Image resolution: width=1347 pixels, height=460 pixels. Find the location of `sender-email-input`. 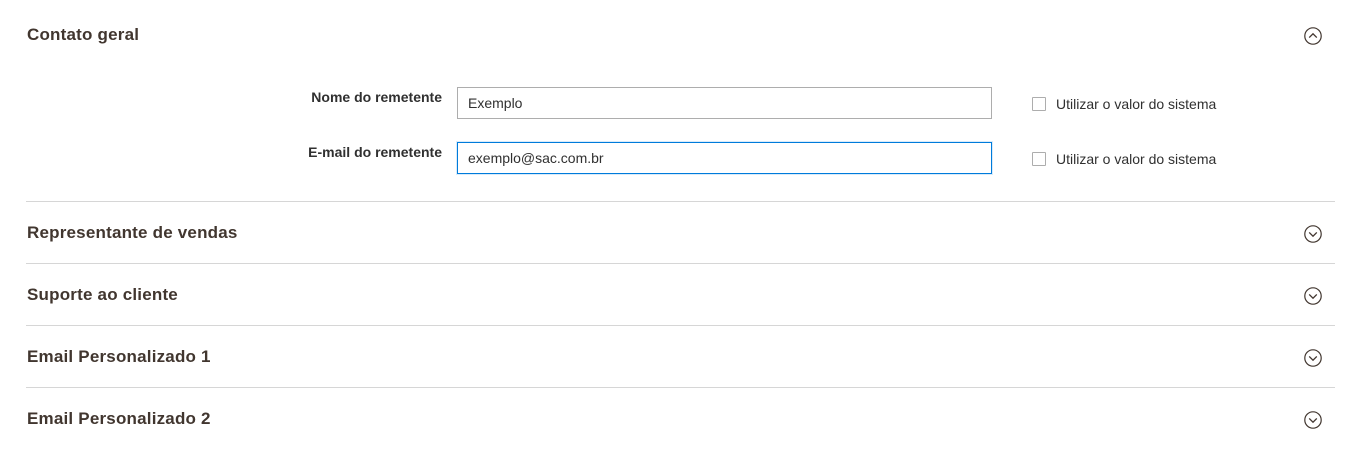

sender-email-input is located at coordinates (724, 158).